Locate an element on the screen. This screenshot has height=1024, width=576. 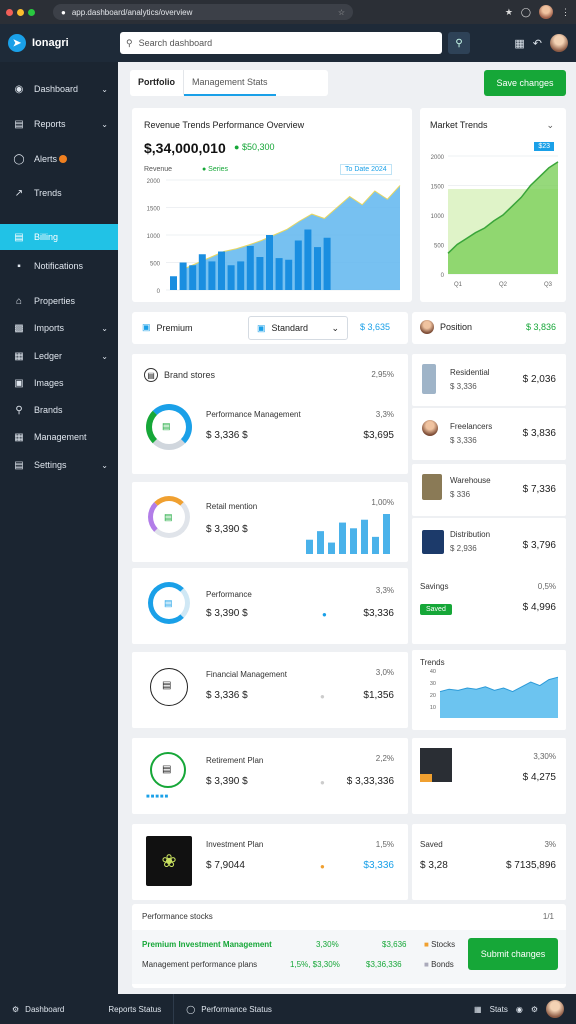
bottom-reports-label: Reports Status is located at coordinates (135, 1009).